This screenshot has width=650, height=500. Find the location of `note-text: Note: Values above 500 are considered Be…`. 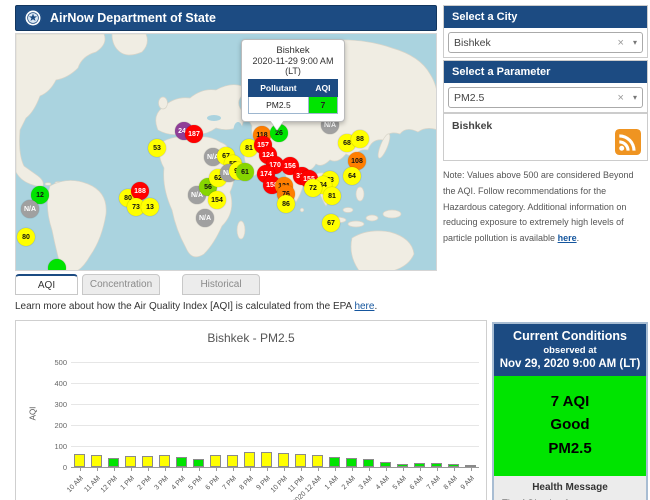

note-text: Note: Values above 500 are considered Be… is located at coordinates (538, 206).